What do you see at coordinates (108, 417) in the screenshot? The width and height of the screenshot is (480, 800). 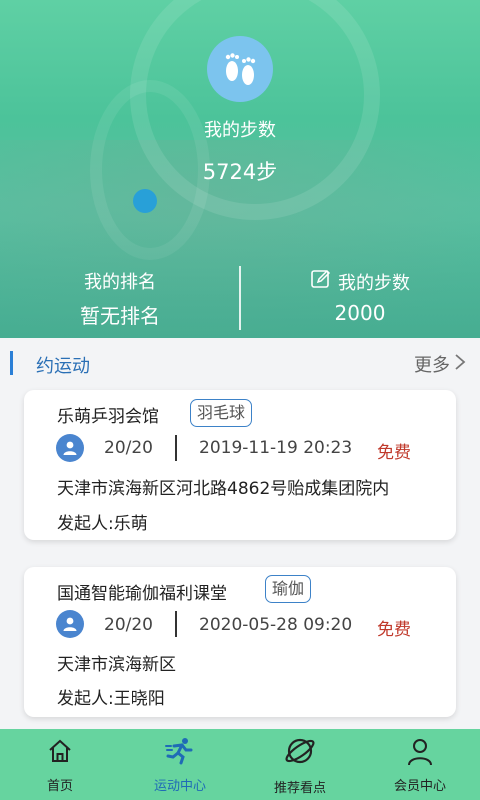 I see `activity-title: 乐萌乒羽会馆` at bounding box center [108, 417].